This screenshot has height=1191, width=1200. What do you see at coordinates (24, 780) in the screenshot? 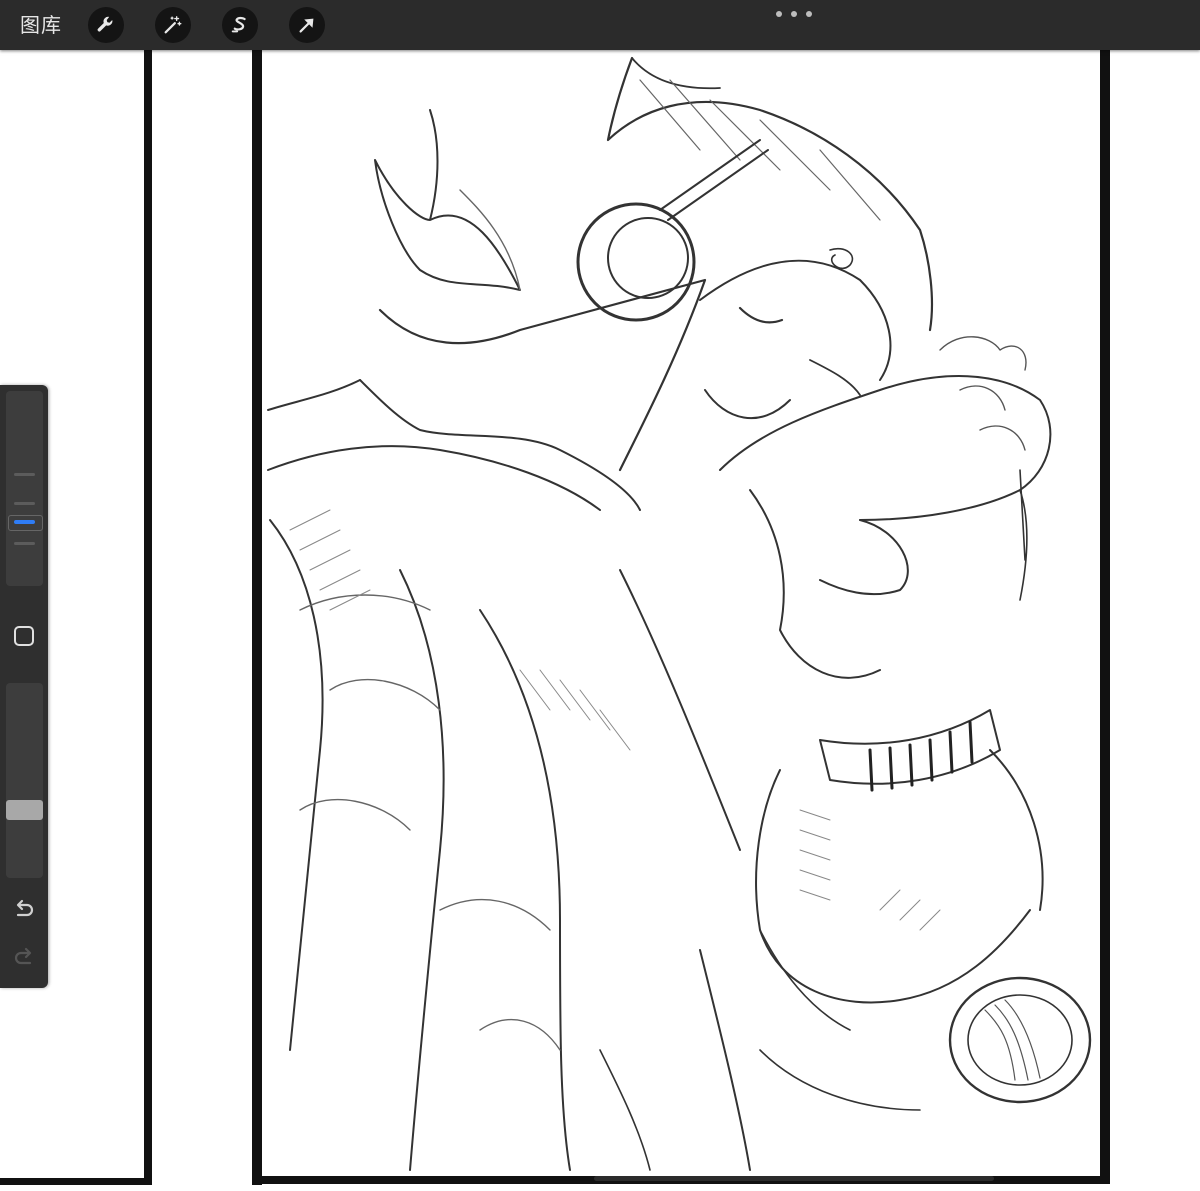
I see `opacity-slider` at bounding box center [24, 780].